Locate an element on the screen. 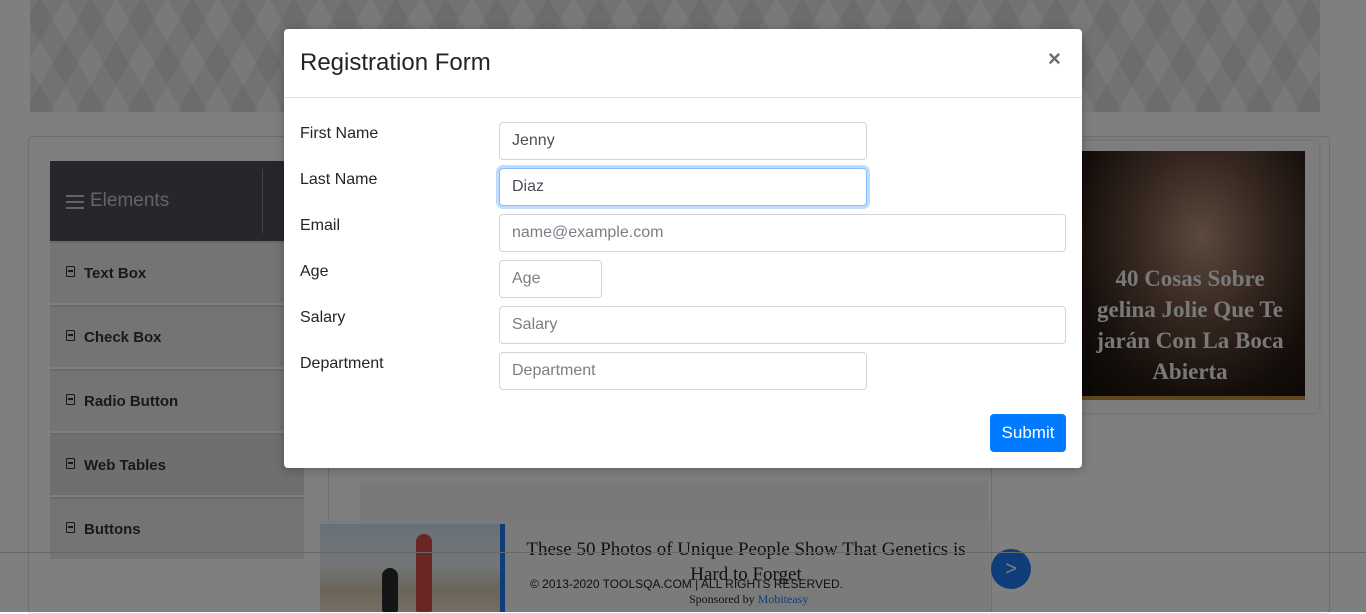  email-label: Email is located at coordinates (320, 225).